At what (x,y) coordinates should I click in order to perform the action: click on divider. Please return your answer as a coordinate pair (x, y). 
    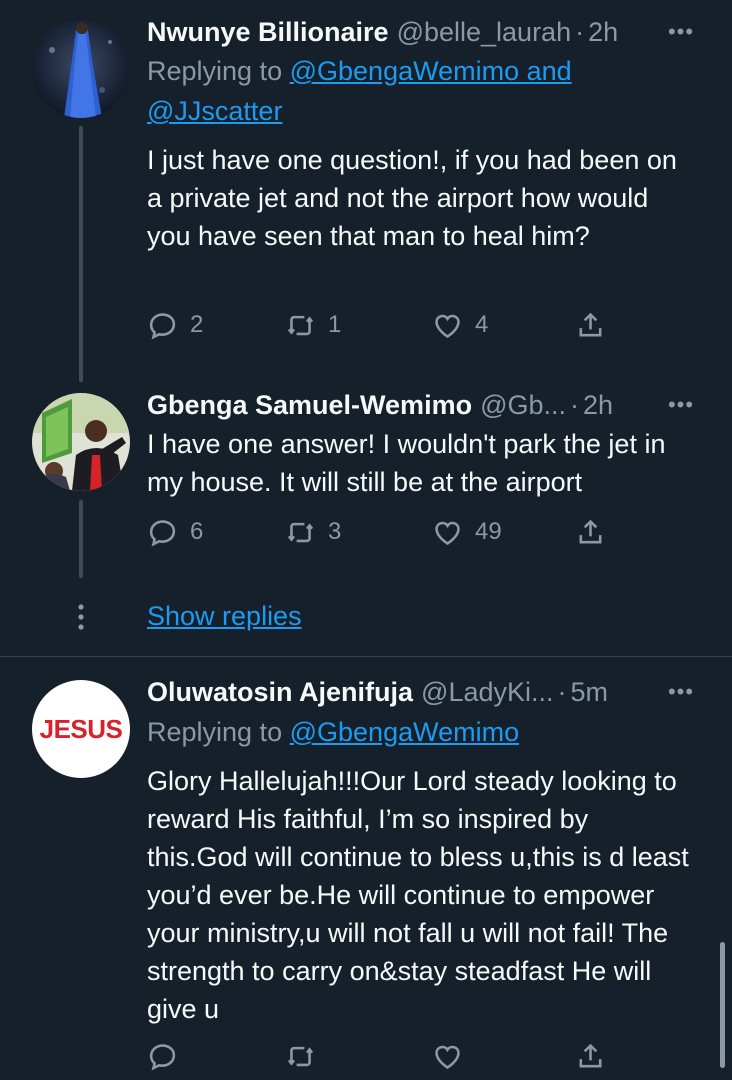
    Looking at the image, I should click on (366, 656).